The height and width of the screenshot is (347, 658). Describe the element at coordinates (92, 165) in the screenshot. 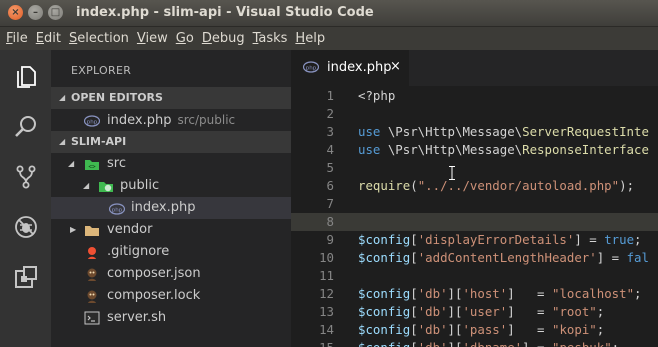

I see `src-folder-icon: <>` at that location.